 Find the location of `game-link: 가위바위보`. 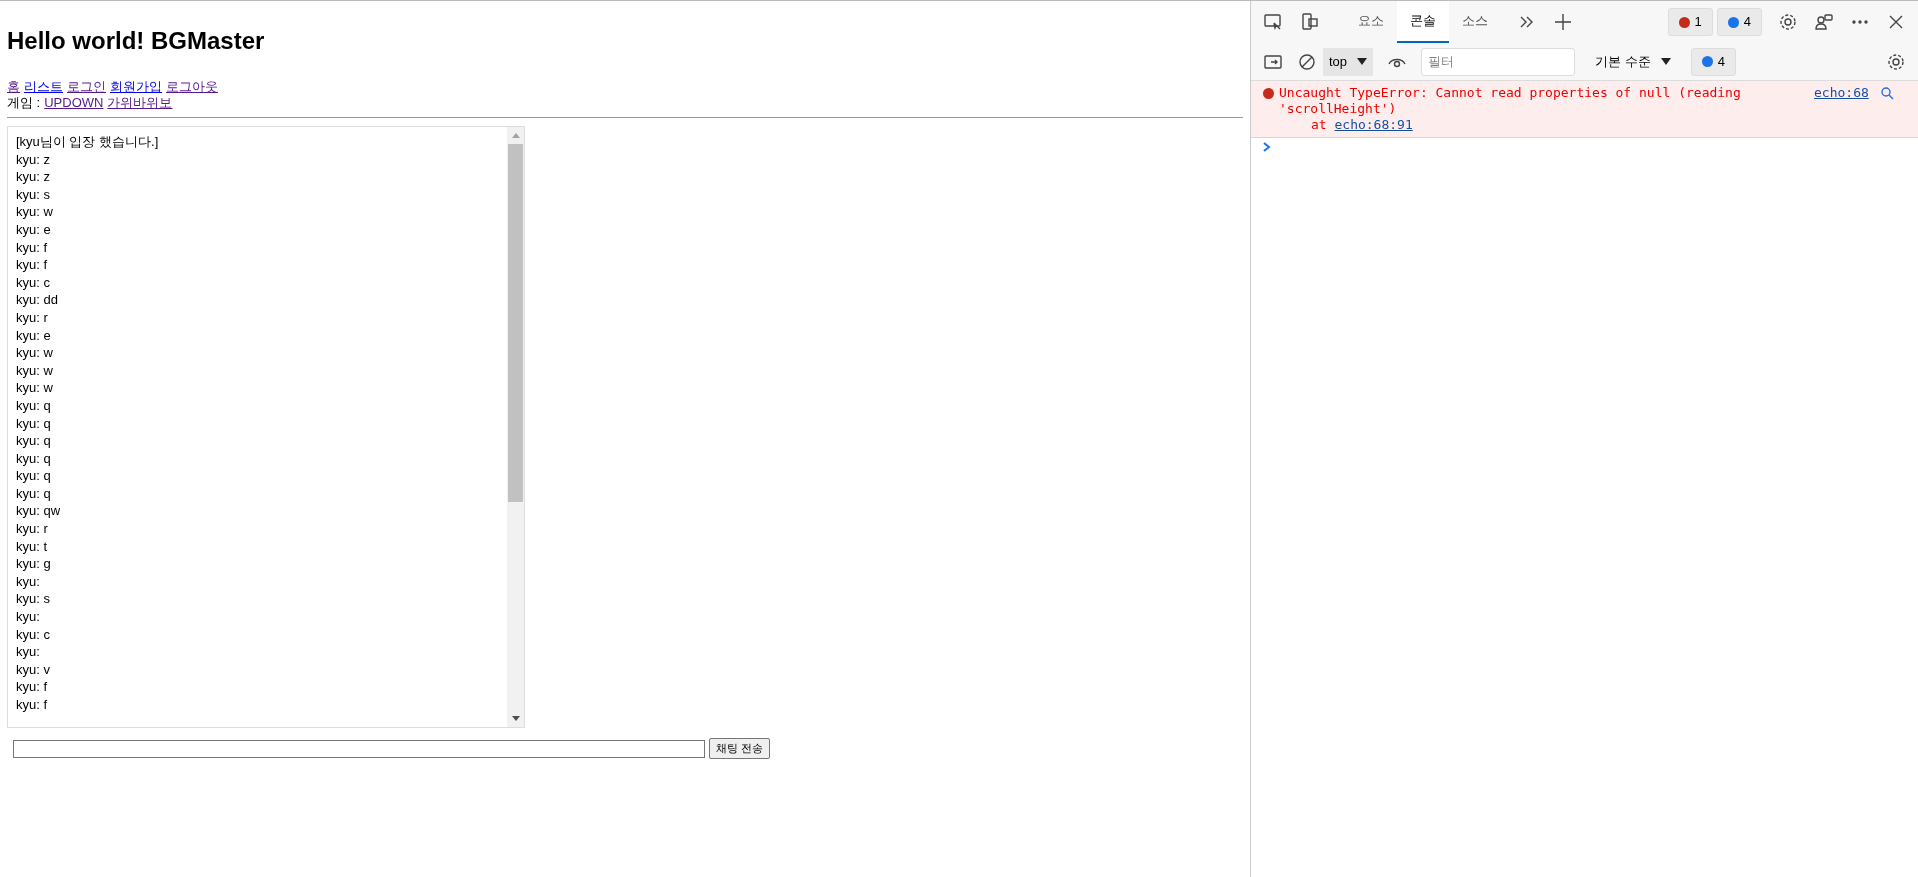

game-link: 가위바위보 is located at coordinates (140, 102).